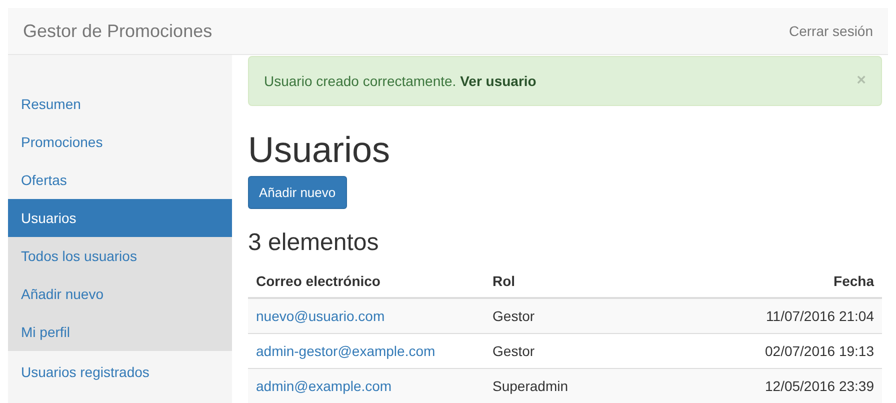  I want to click on sidebar-subitem: Añadir nuevo, so click(120, 294).